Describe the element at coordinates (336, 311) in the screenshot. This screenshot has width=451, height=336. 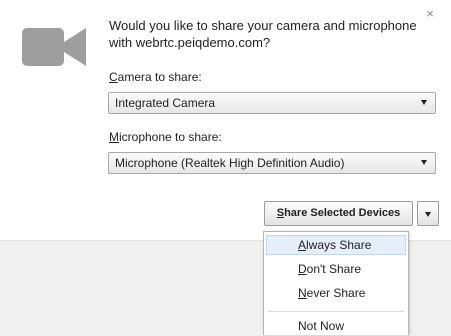
I see `menu-separator` at that location.